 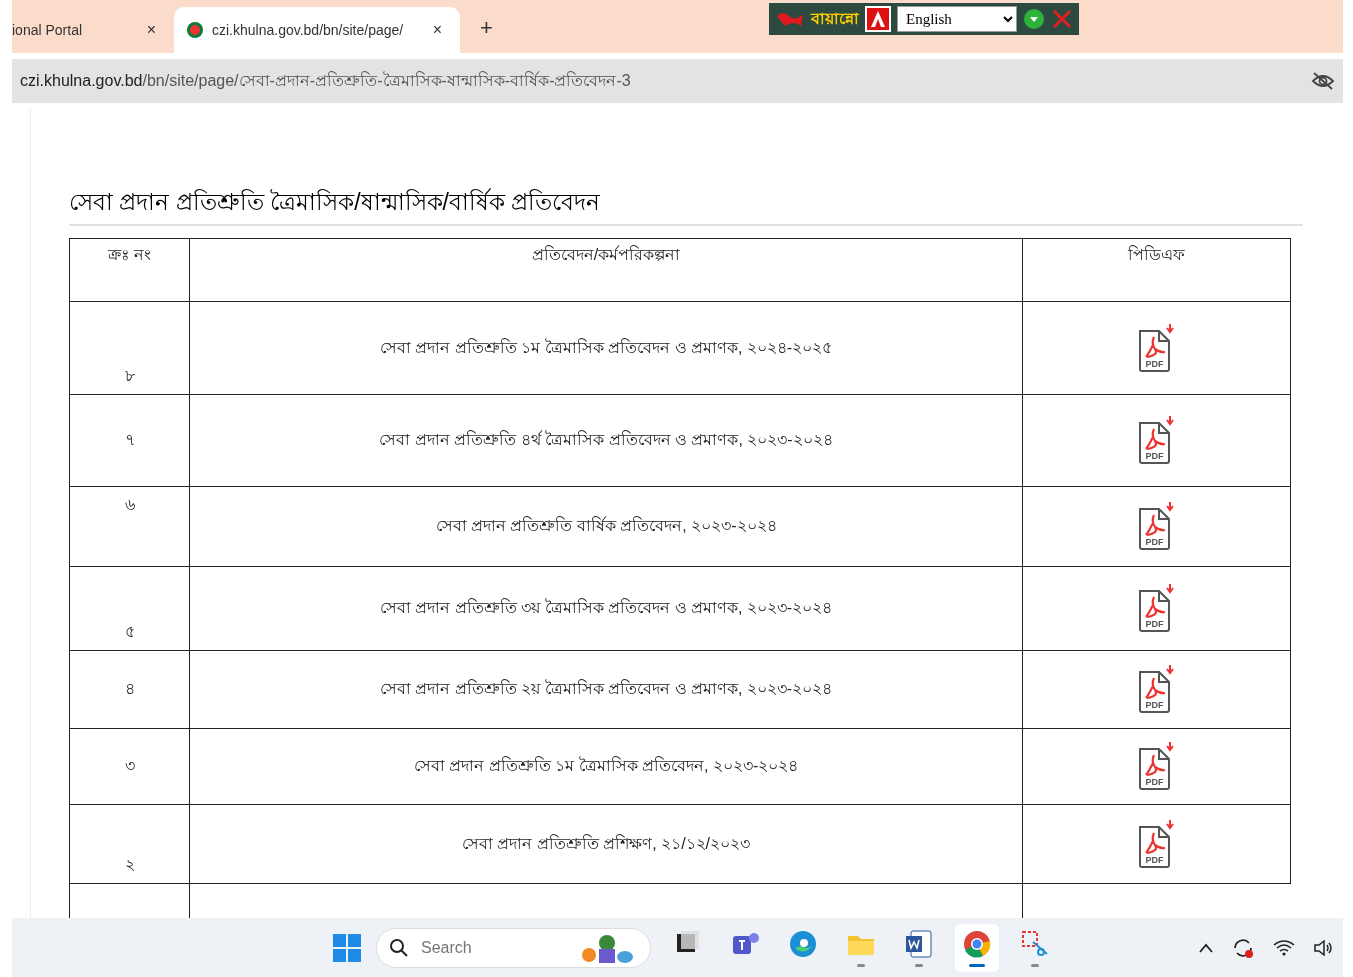 I want to click on report-title: সেবা প্রদান প্রতিশ্রুতি ৪র্থ ত্রৈমাসিক প্রতিবেদন ও প্রমাণক, ২০২৩-২০২৪, so click(x=606, y=440).